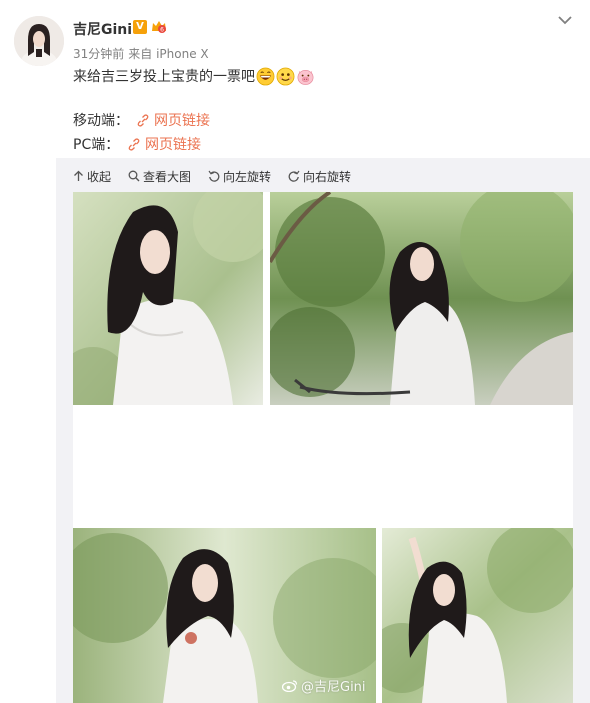  Describe the element at coordinates (101, 121) in the screenshot. I see `mobile-link-label: 移动端：` at that location.